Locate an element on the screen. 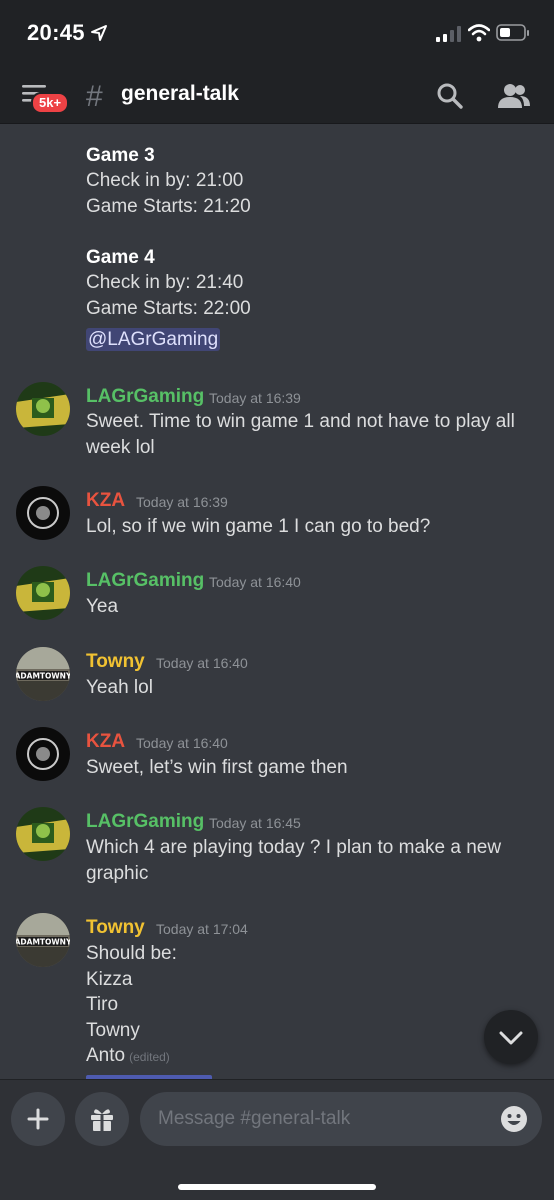  search-button is located at coordinates (450, 98).